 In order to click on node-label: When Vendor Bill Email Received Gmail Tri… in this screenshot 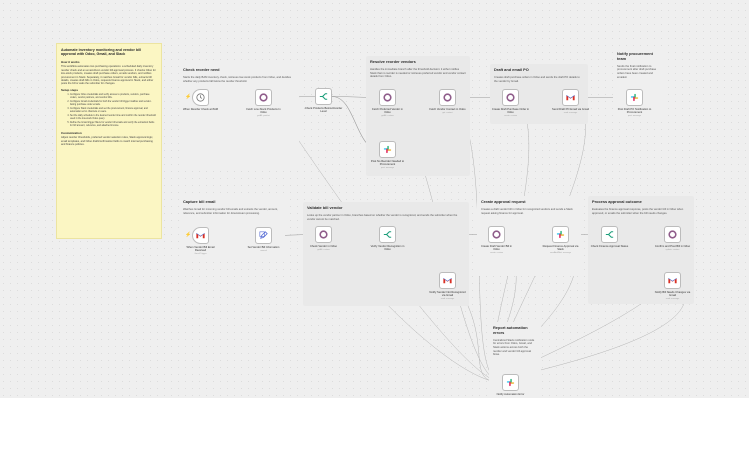, I will do `click(201, 250)`.